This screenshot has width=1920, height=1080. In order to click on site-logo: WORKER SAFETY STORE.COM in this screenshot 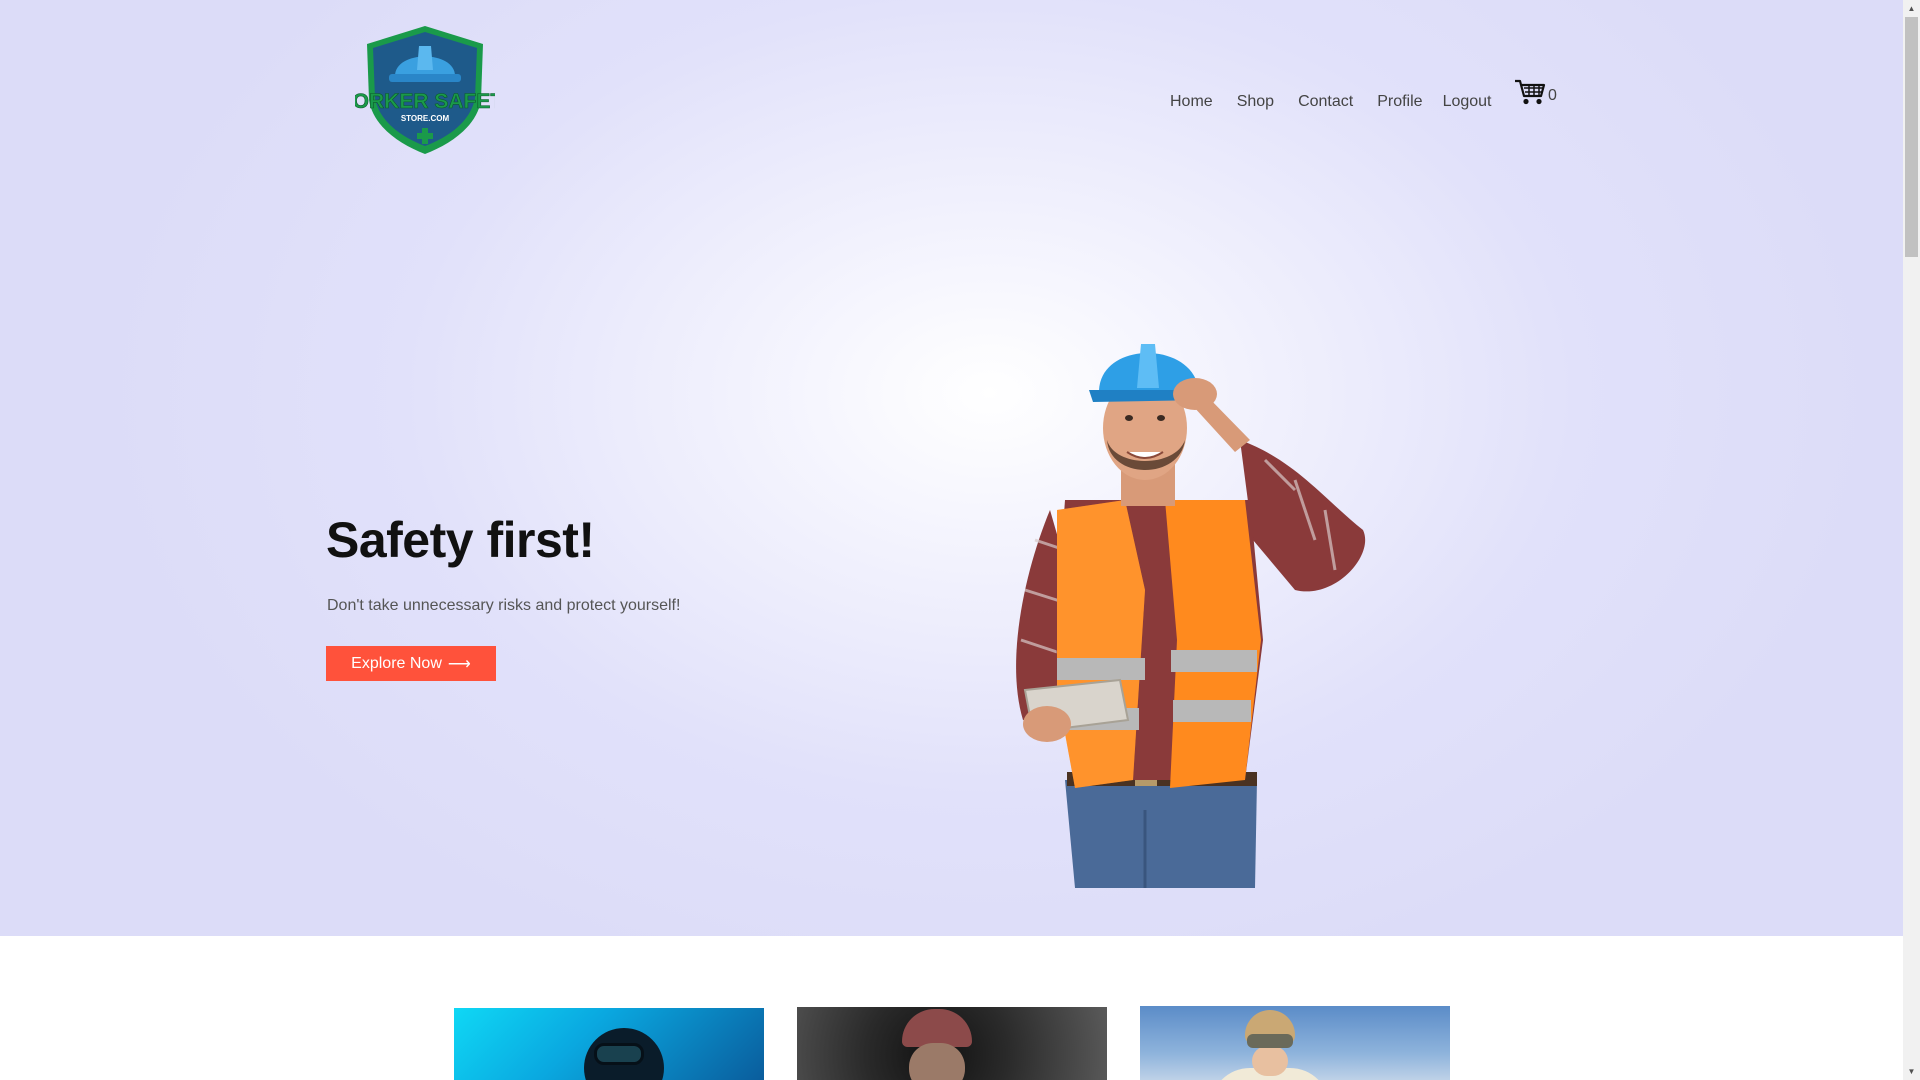, I will do `click(425, 89)`.